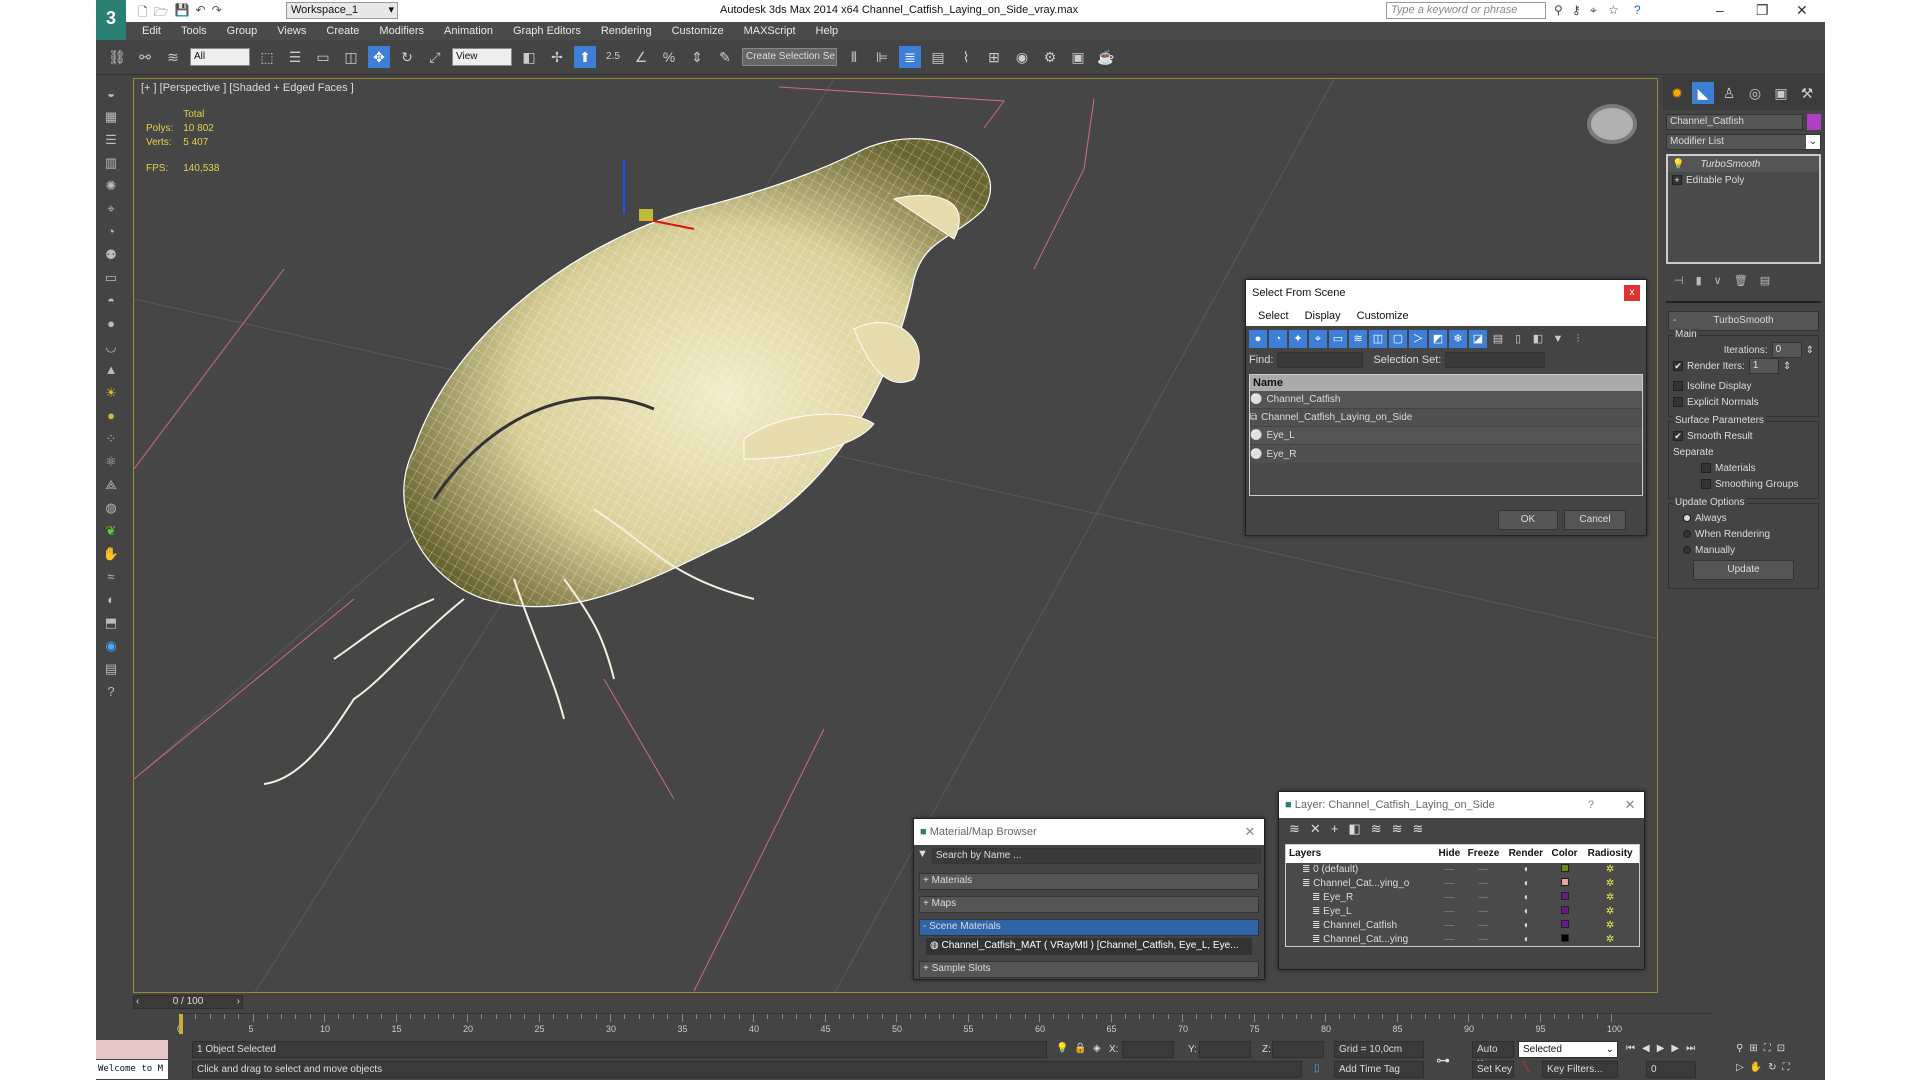 The image size is (1920, 1080). I want to click on time-tag-icon: ▯, so click(1317, 1068).